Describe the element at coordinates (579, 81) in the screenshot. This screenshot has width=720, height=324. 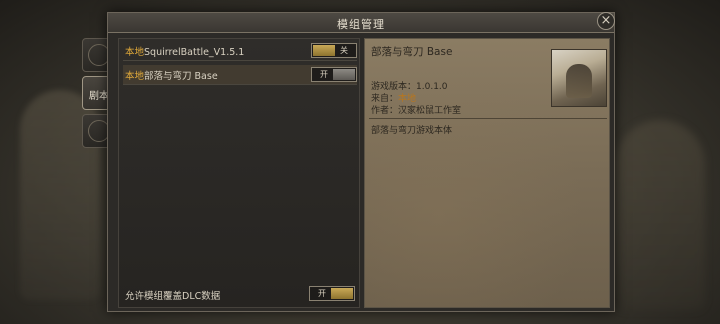
I see `rider-figure` at that location.